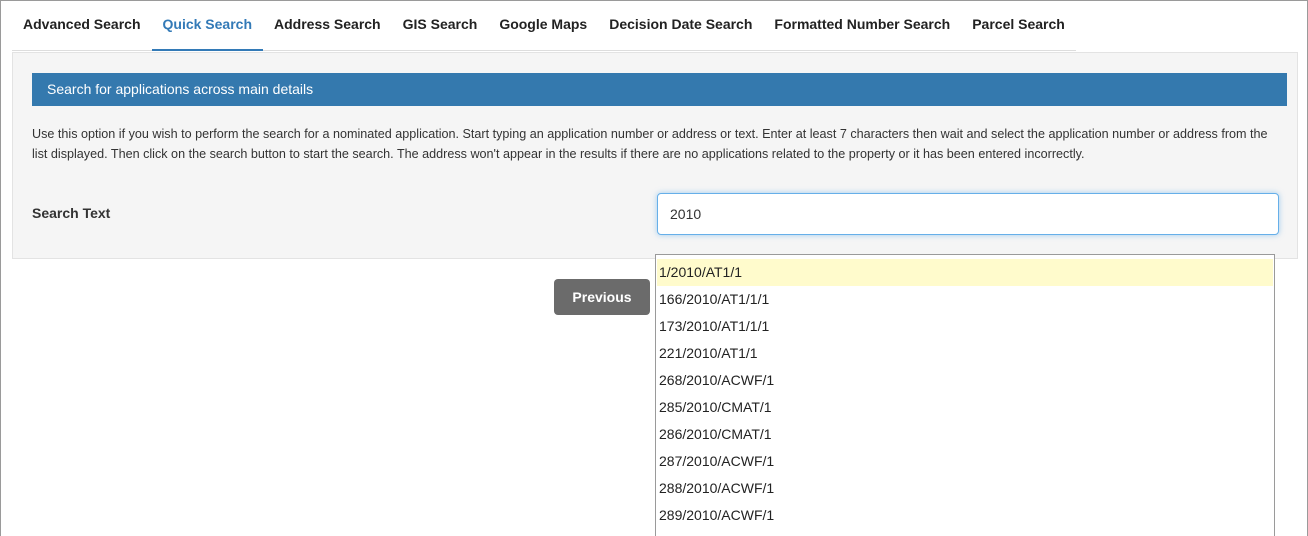 The image size is (1308, 536). What do you see at coordinates (965, 272) in the screenshot?
I see `autocomplete-item: 1/2010/AT1/1` at bounding box center [965, 272].